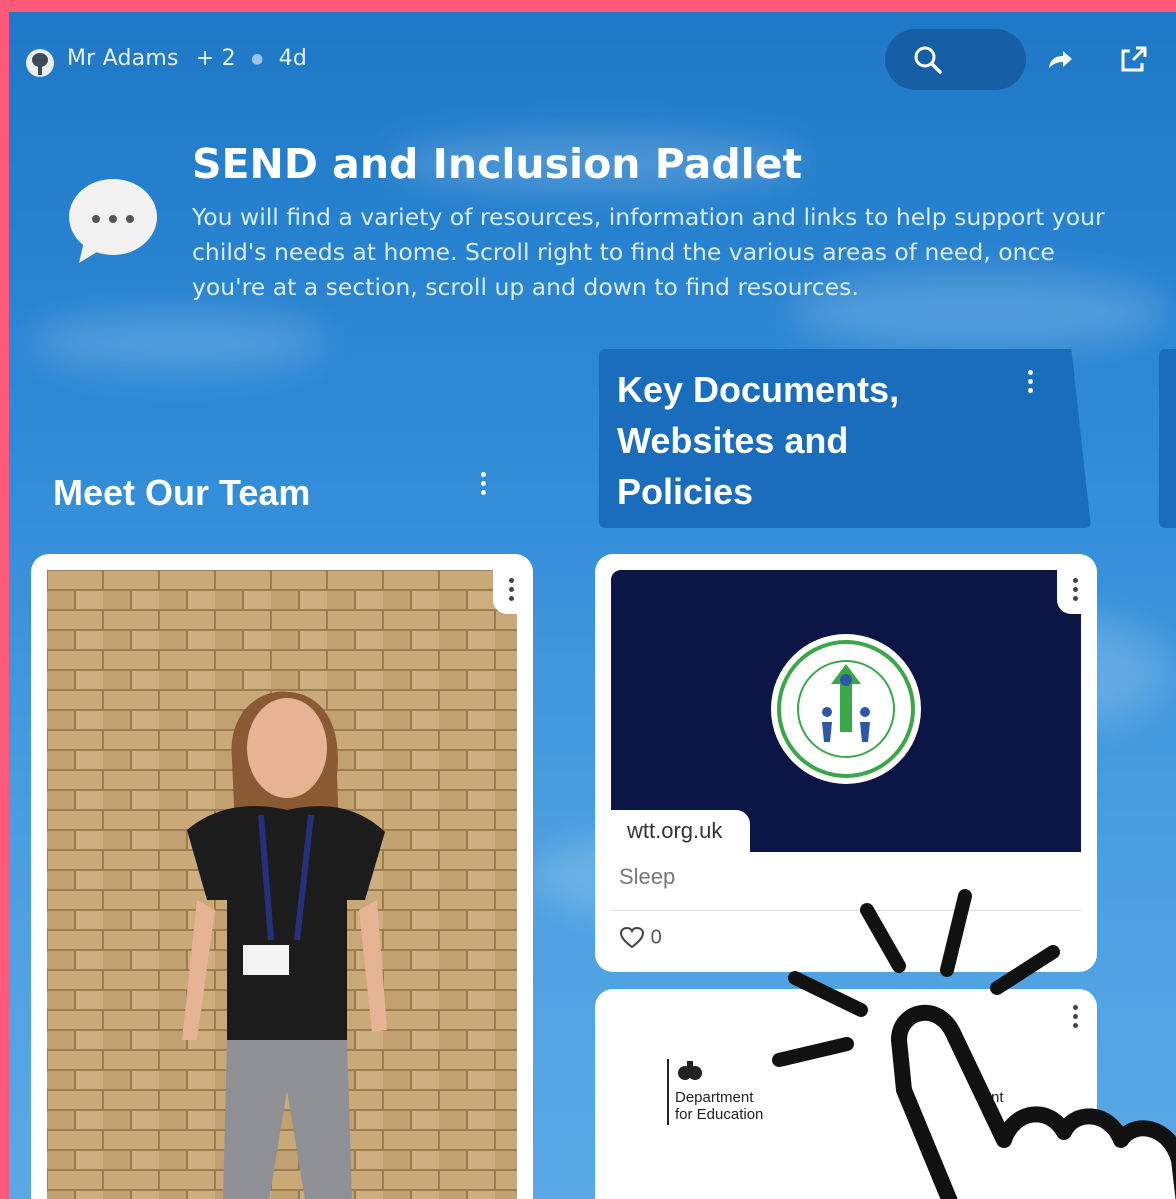 Image resolution: width=1176 pixels, height=1199 pixels. What do you see at coordinates (187, 58) in the screenshot?
I see `post-meta: Mr Adams + 2 ● 4d` at bounding box center [187, 58].